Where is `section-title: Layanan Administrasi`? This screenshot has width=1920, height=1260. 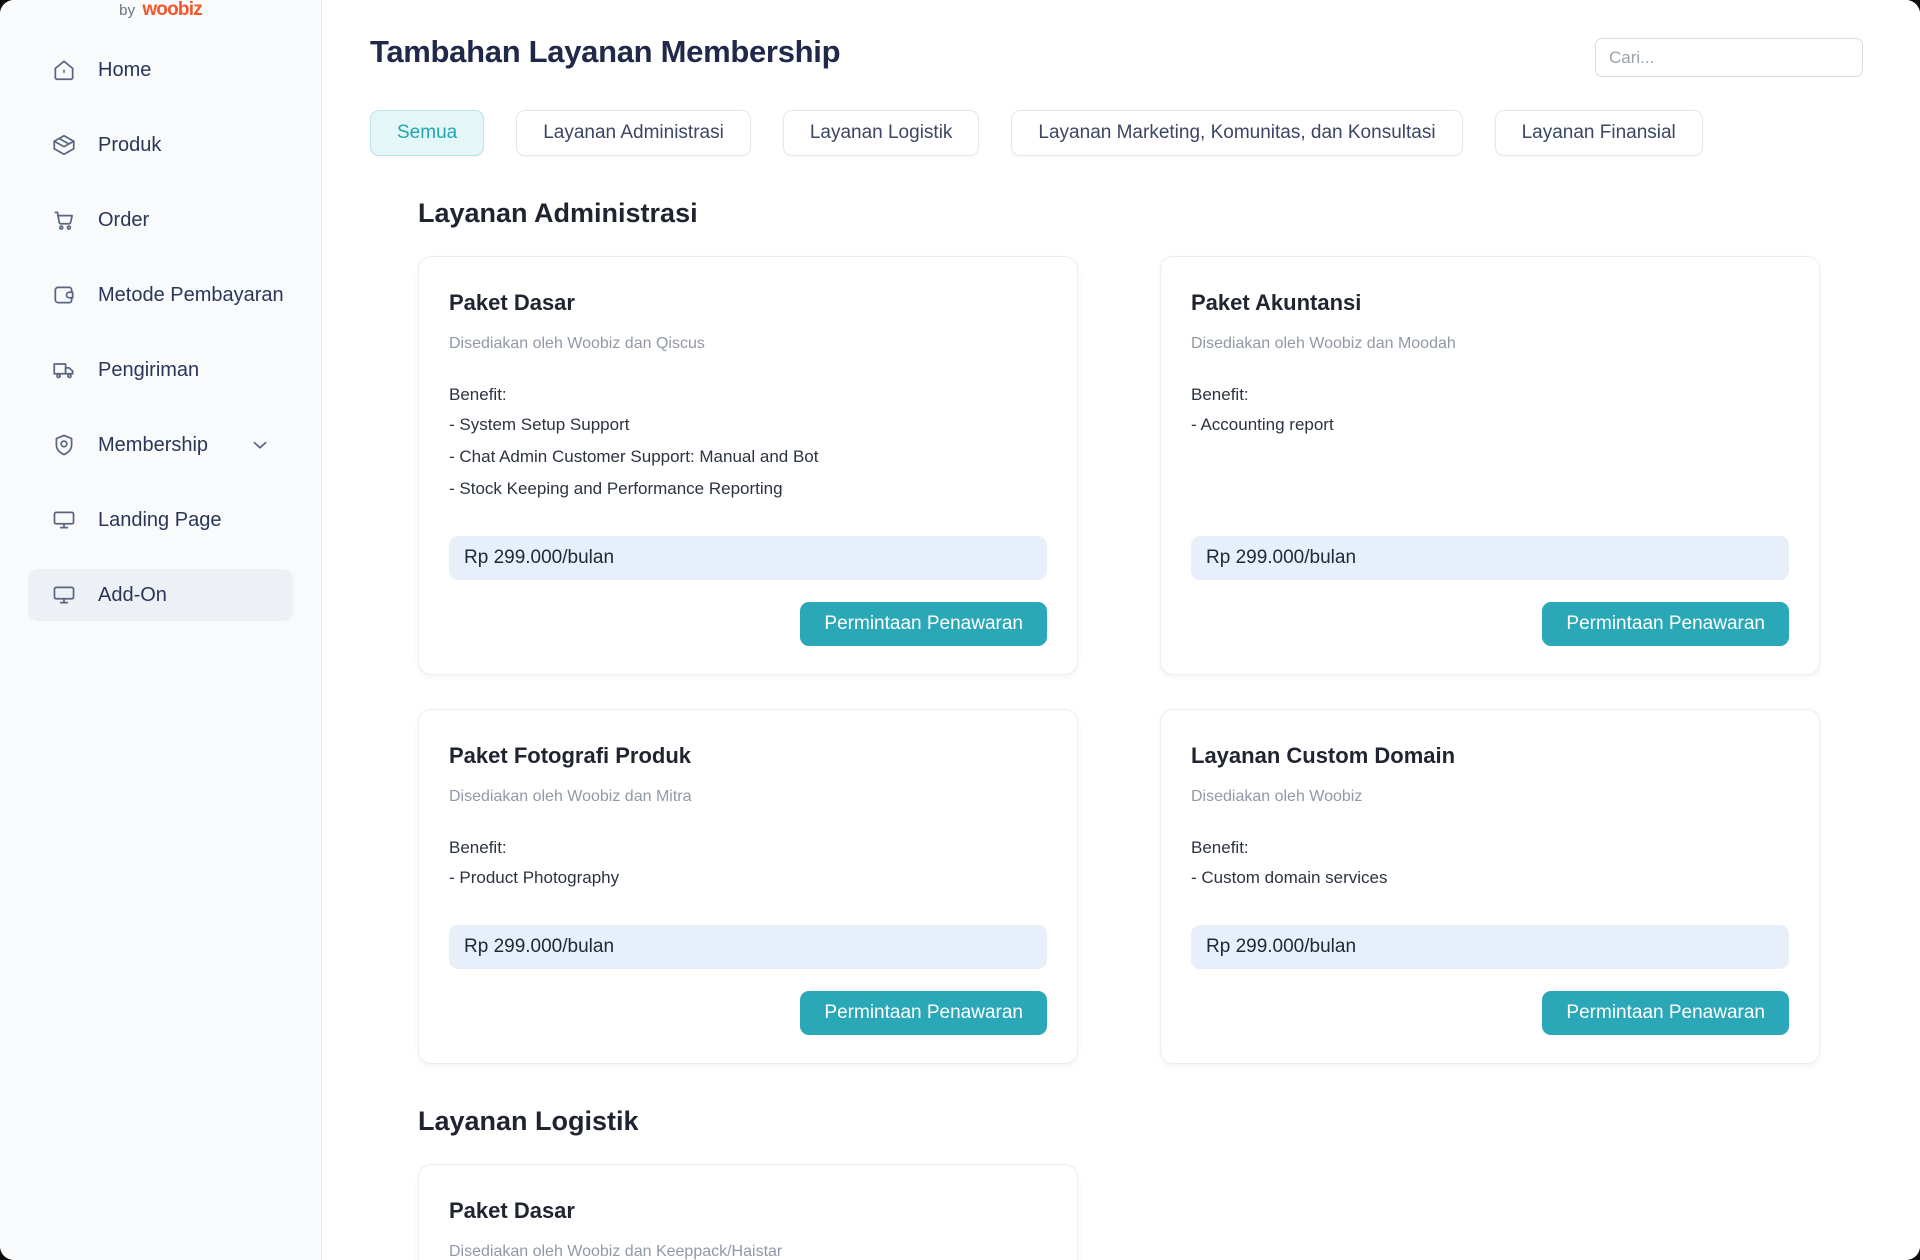
section-title: Layanan Administrasi is located at coordinates (558, 213).